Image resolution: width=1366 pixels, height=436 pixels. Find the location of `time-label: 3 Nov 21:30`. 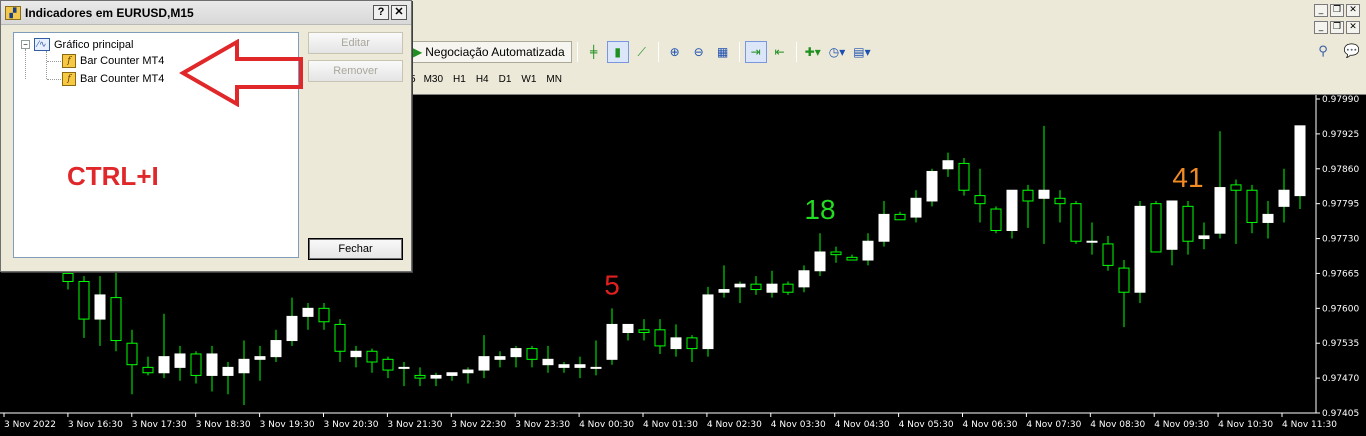

time-label: 3 Nov 21:30 is located at coordinates (414, 425).